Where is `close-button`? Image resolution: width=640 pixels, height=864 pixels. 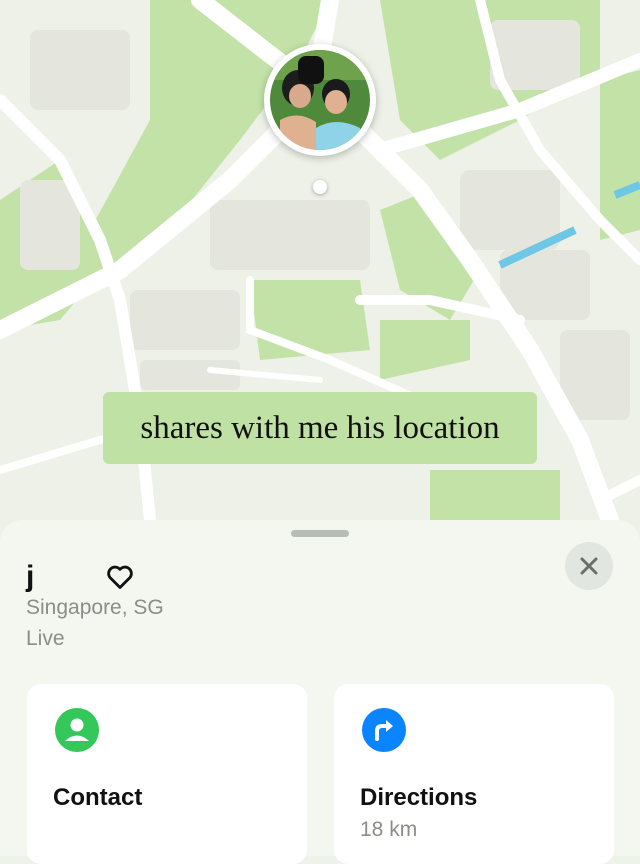
close-button is located at coordinates (589, 566).